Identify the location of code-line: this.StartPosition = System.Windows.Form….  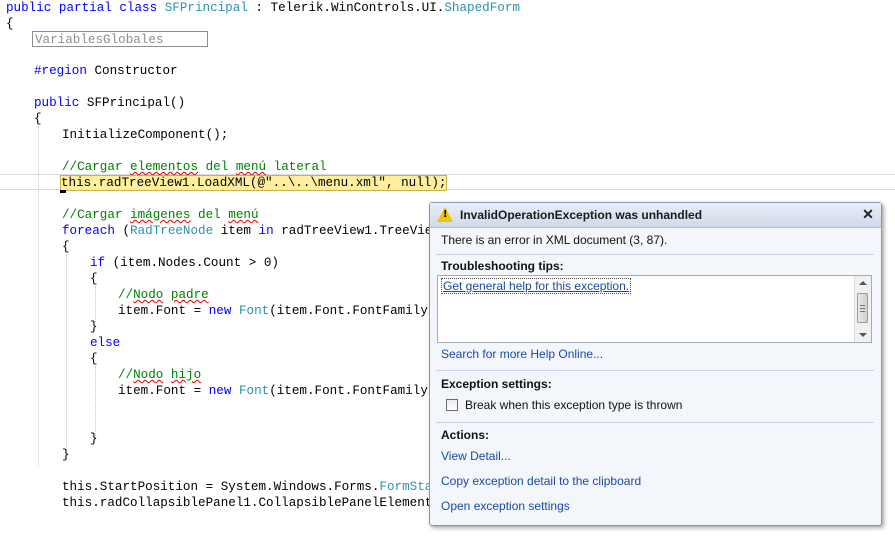
(262, 487).